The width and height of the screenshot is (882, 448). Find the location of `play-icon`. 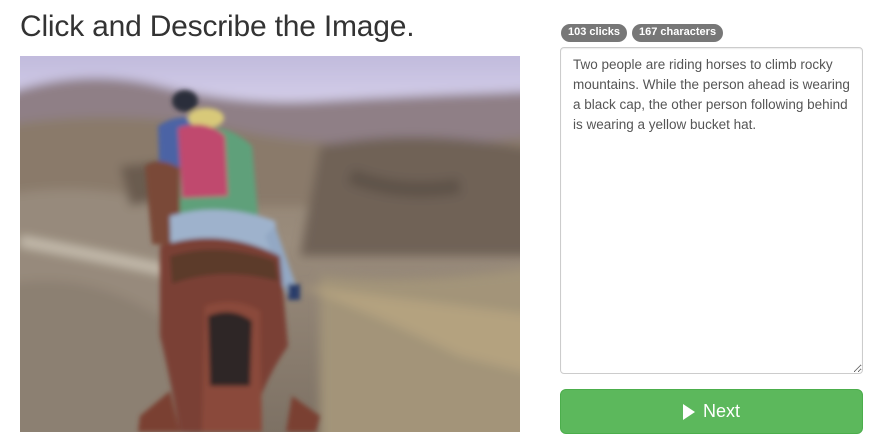

play-icon is located at coordinates (688, 411).